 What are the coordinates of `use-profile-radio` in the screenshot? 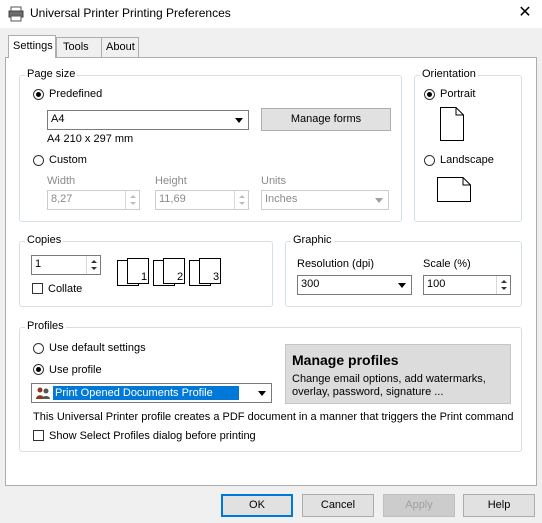 It's located at (38, 369).